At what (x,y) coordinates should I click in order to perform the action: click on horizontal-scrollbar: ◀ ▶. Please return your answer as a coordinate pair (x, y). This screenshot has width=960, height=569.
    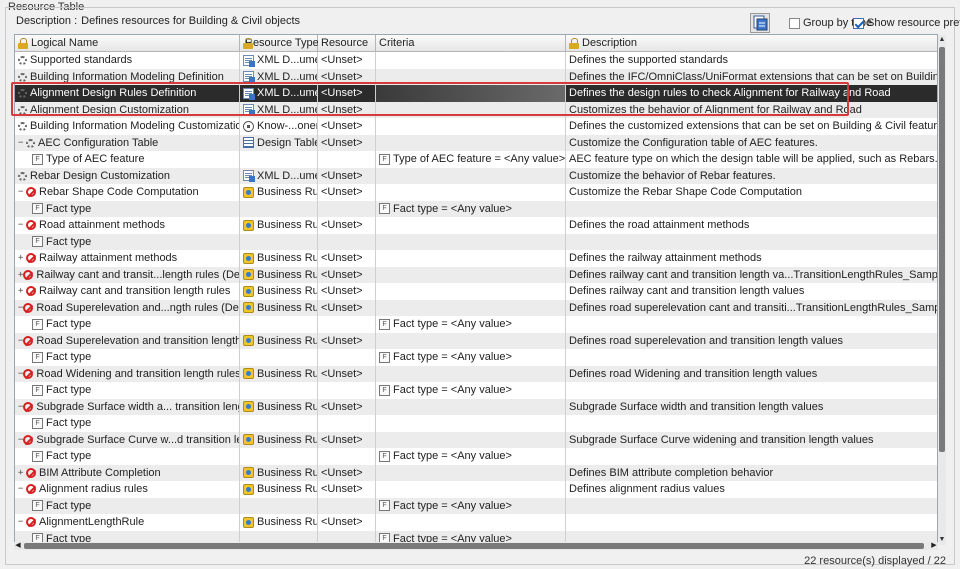
    Looking at the image, I should click on (476, 546).